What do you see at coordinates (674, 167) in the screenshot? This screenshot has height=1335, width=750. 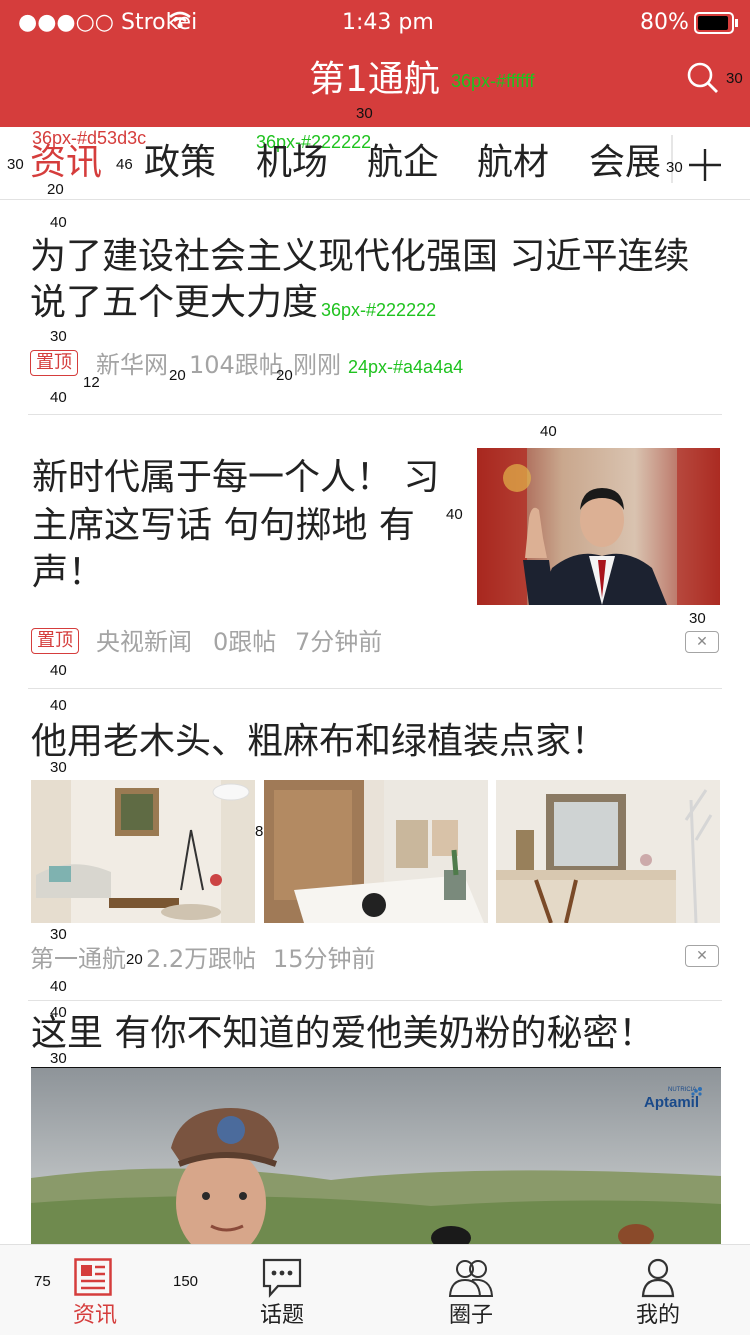 I see `tab-right-note: 30` at bounding box center [674, 167].